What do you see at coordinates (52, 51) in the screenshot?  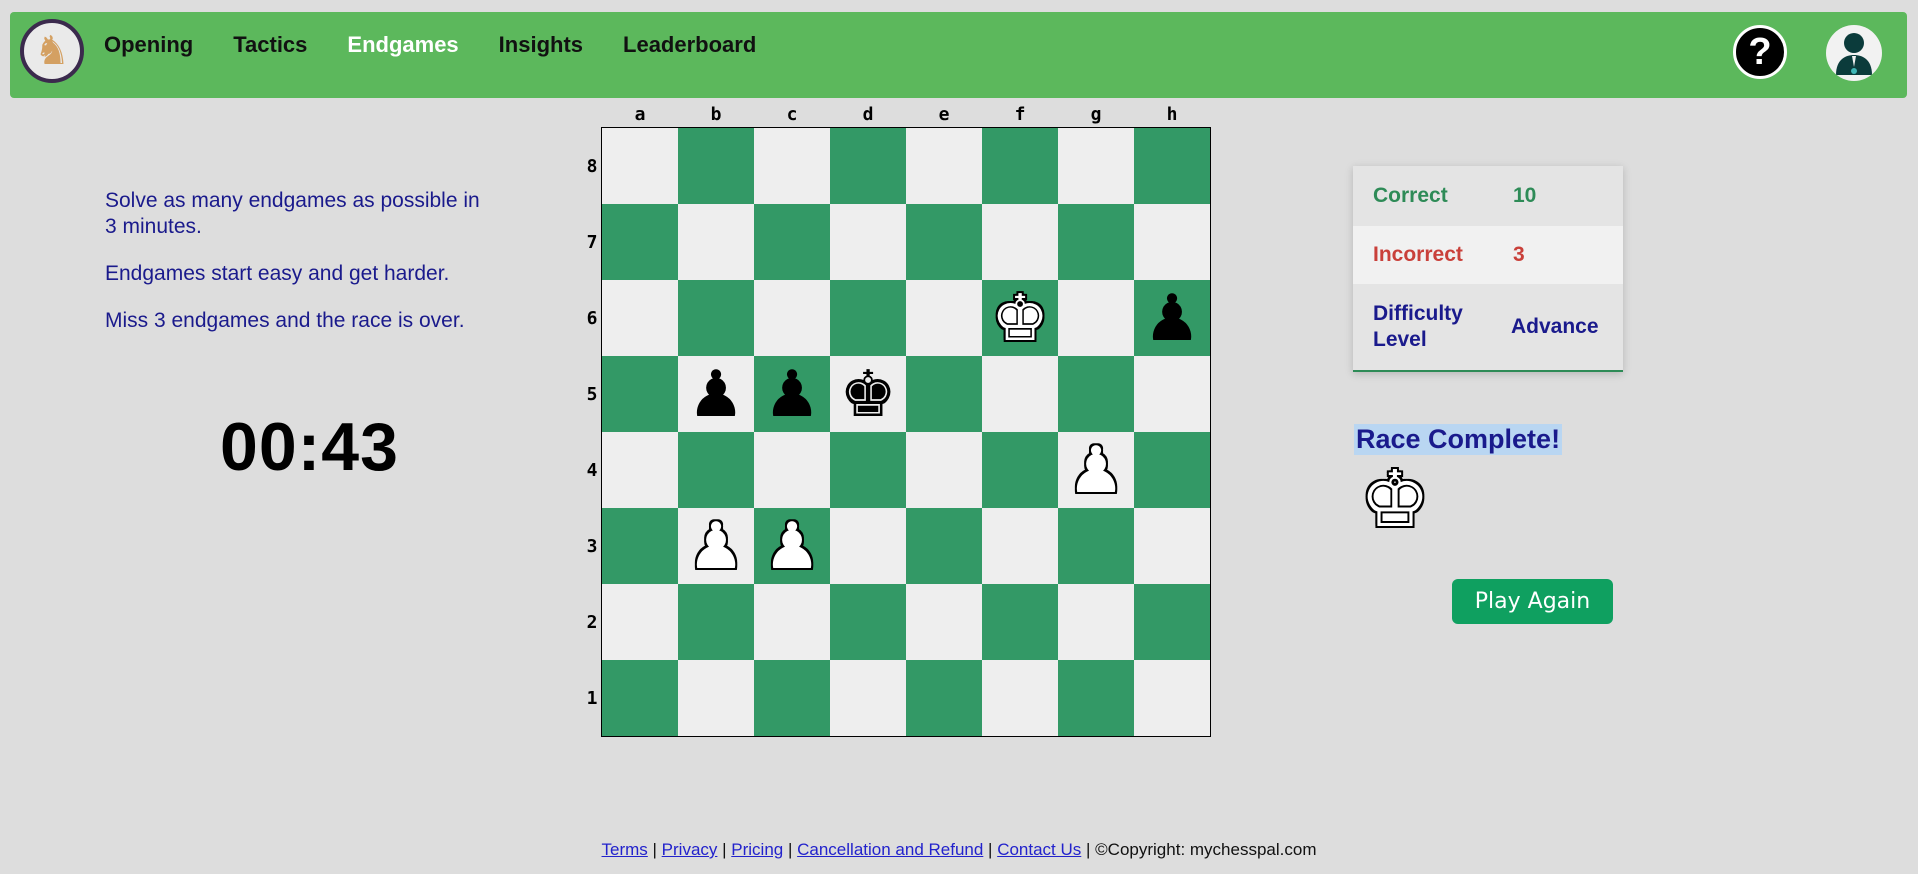 I see `knight-logo-icon: ♞` at bounding box center [52, 51].